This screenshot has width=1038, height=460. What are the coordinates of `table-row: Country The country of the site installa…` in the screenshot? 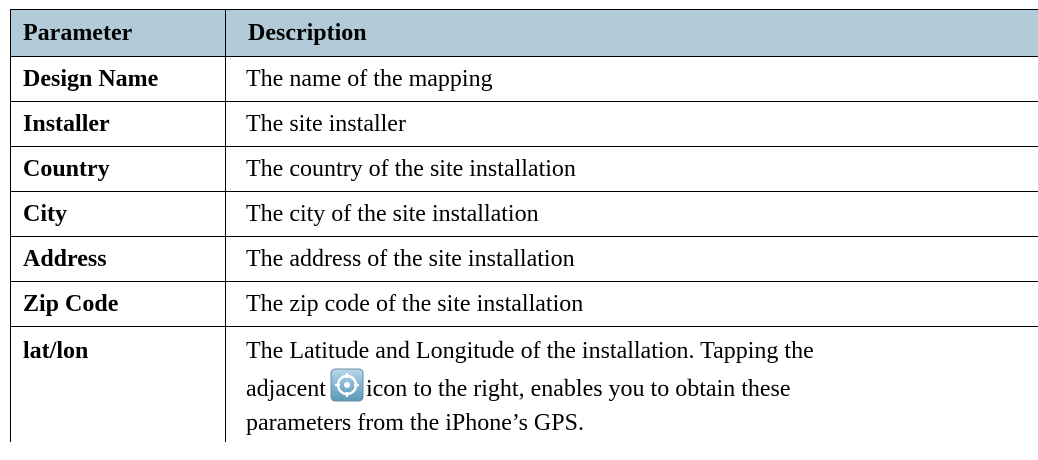 It's located at (524, 169).